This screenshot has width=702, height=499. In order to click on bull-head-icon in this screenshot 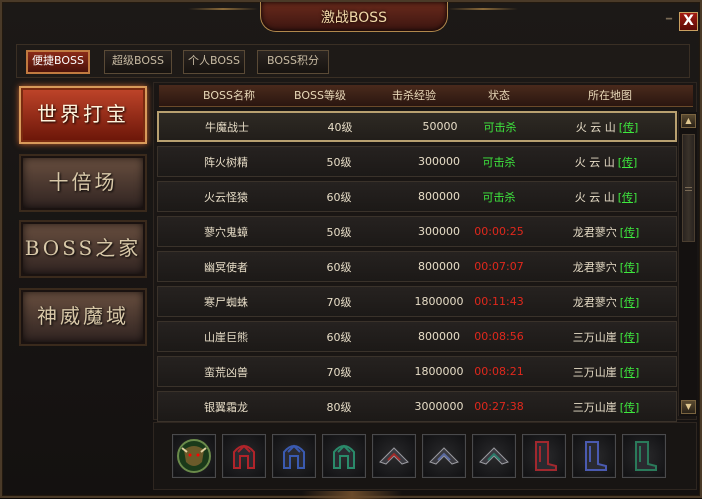, I will do `click(194, 456)`.